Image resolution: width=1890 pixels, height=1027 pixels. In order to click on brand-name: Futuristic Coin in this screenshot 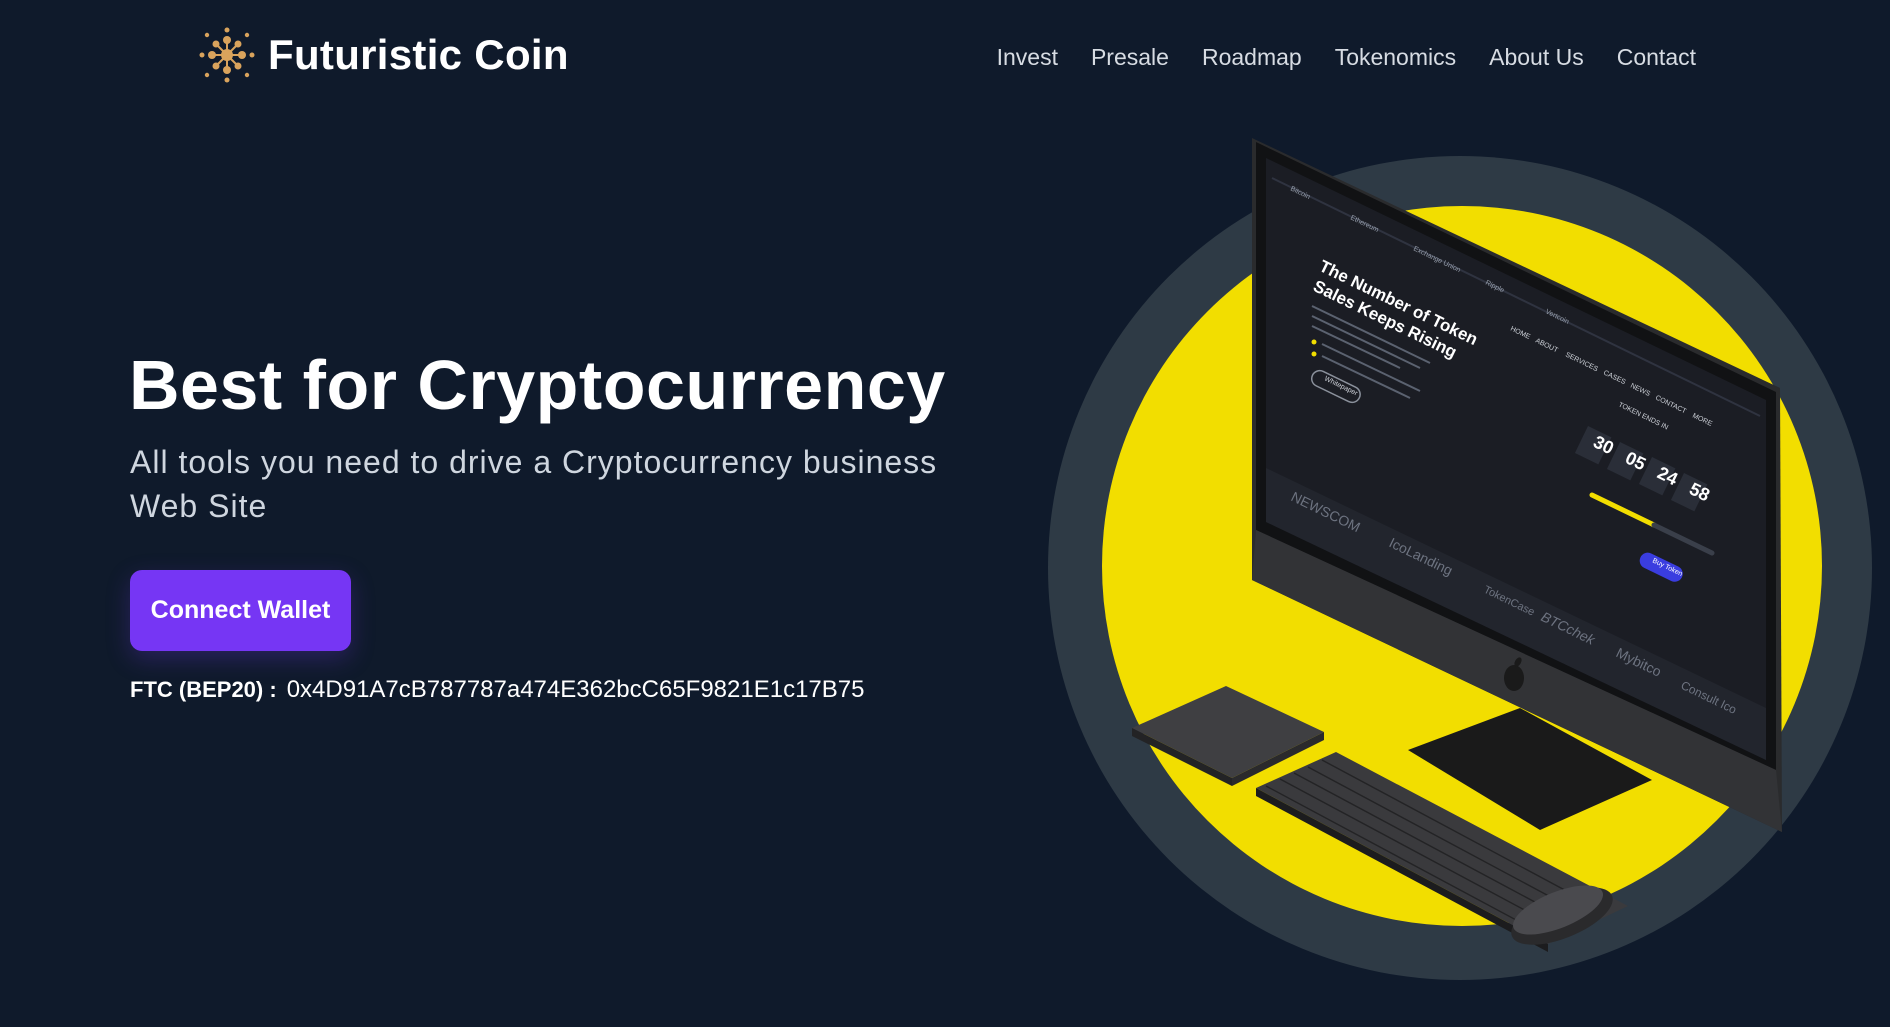, I will do `click(418, 54)`.